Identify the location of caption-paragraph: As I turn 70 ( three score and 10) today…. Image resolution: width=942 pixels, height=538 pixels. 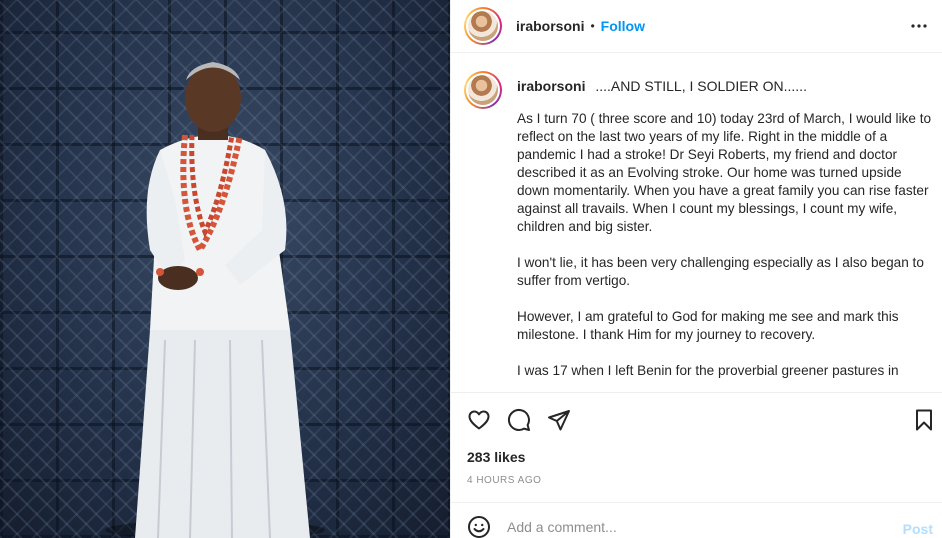
(724, 172).